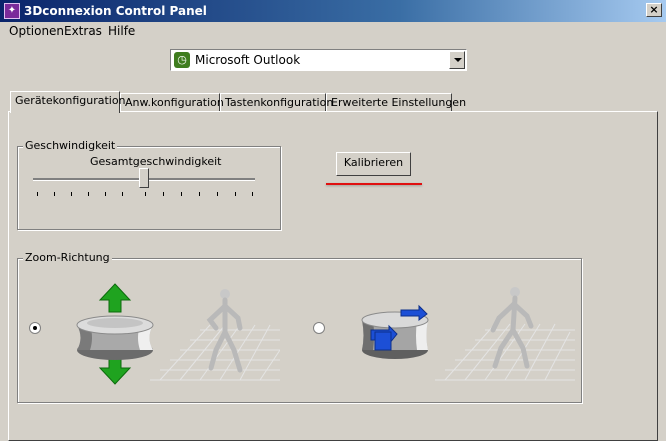 Image resolution: width=666 pixels, height=441 pixels. I want to click on tab-tastenkonfiguration: Tastenkonfiguration, so click(276, 102).